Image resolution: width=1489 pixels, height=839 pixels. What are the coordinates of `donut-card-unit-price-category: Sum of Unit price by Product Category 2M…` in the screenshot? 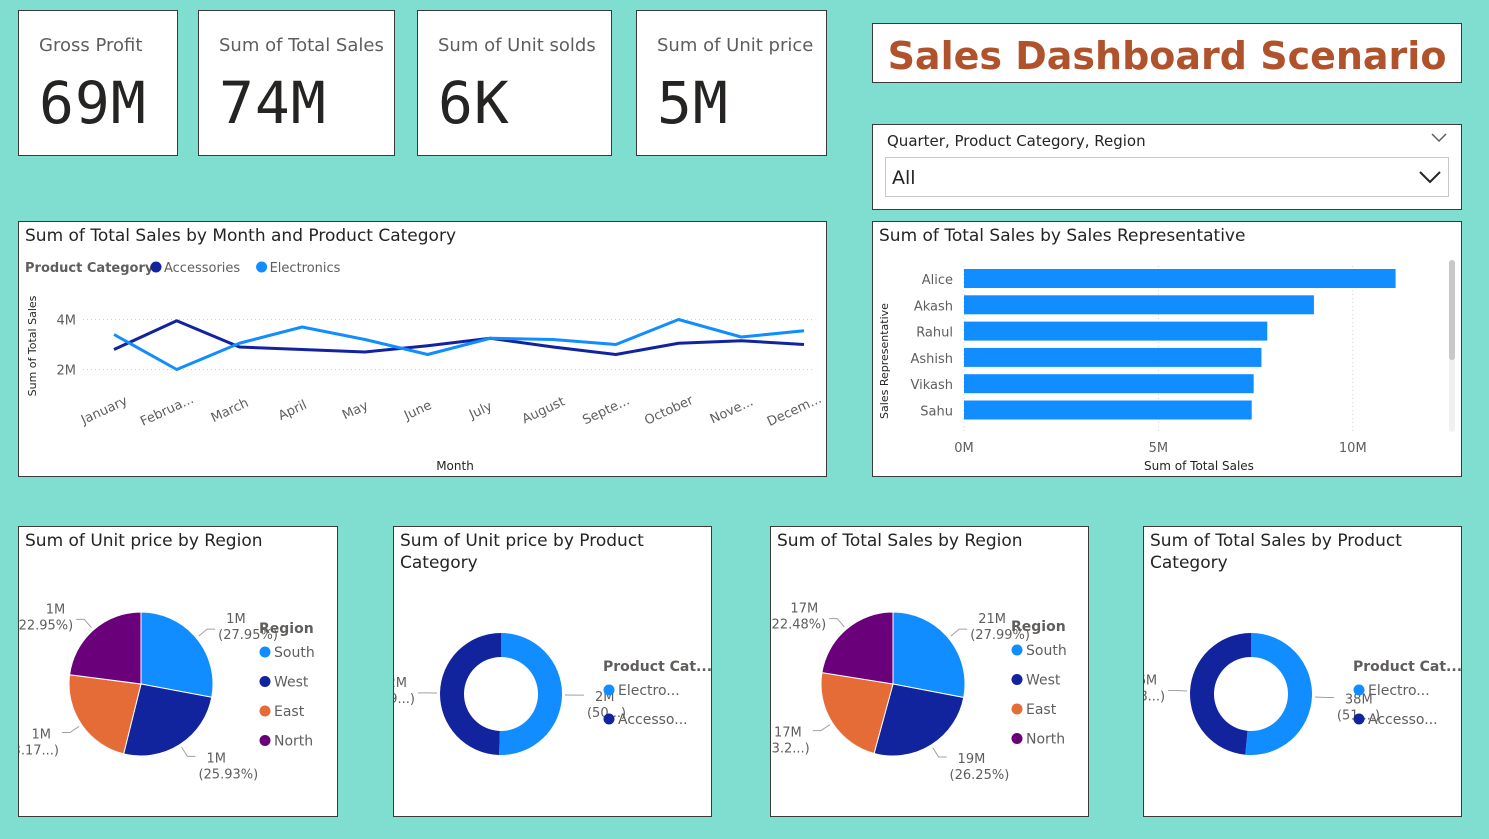 It's located at (552, 671).